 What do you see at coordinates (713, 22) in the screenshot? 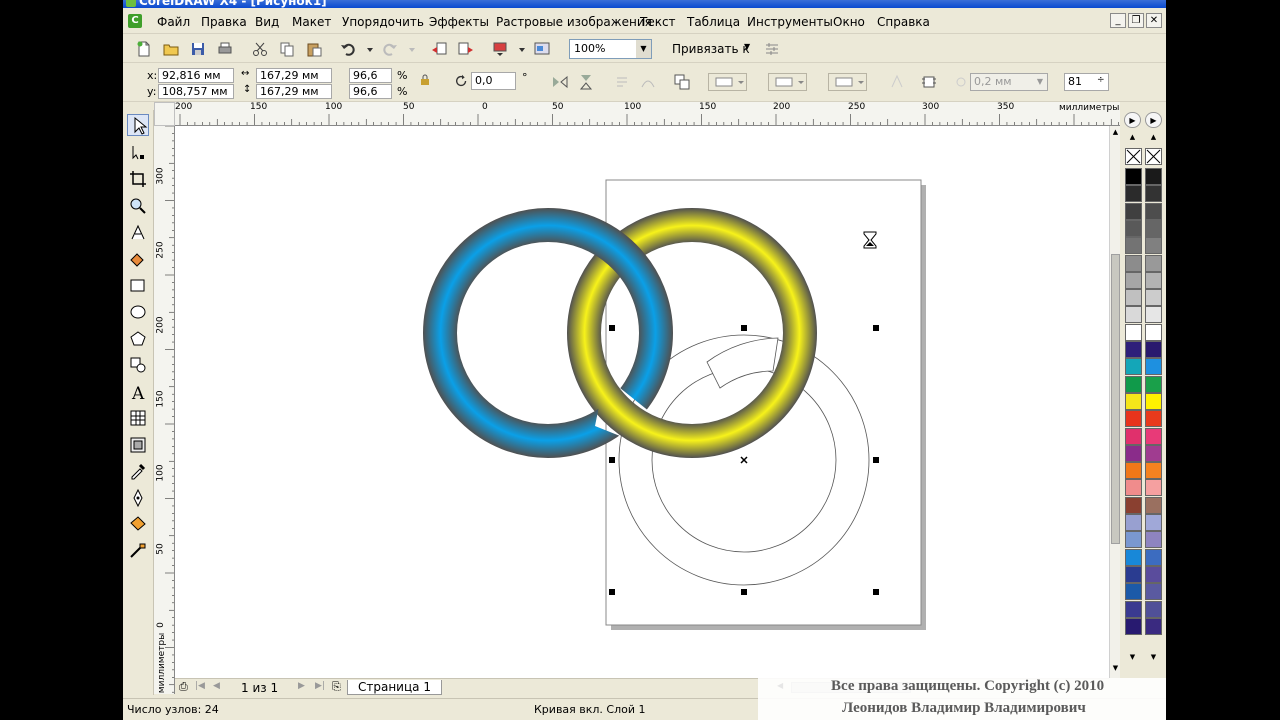
I see `menu-table: Таблица` at bounding box center [713, 22].